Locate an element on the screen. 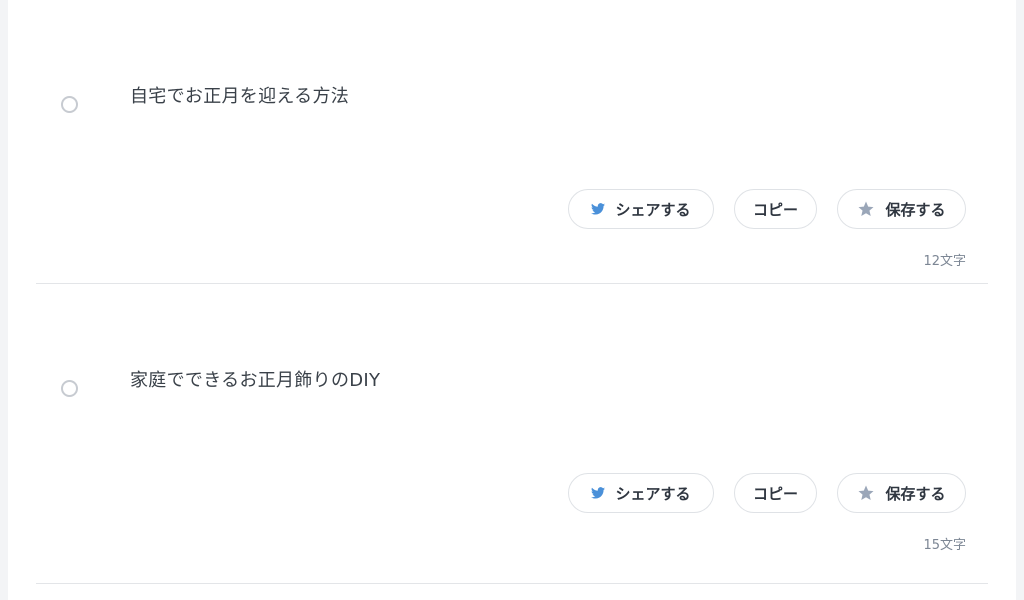 Image resolution: width=1024 pixels, height=600 pixels. item-title: 自宅でお正月を迎える方法 is located at coordinates (240, 96).